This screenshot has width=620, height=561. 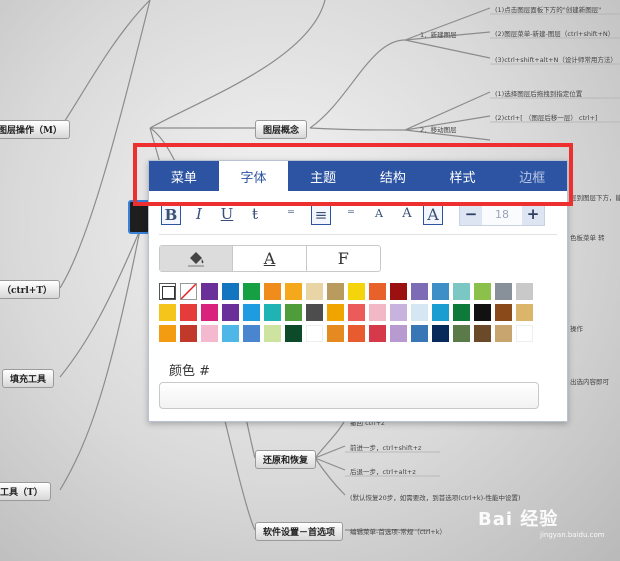 I want to click on decrease-size-button: −, so click(x=471, y=215).